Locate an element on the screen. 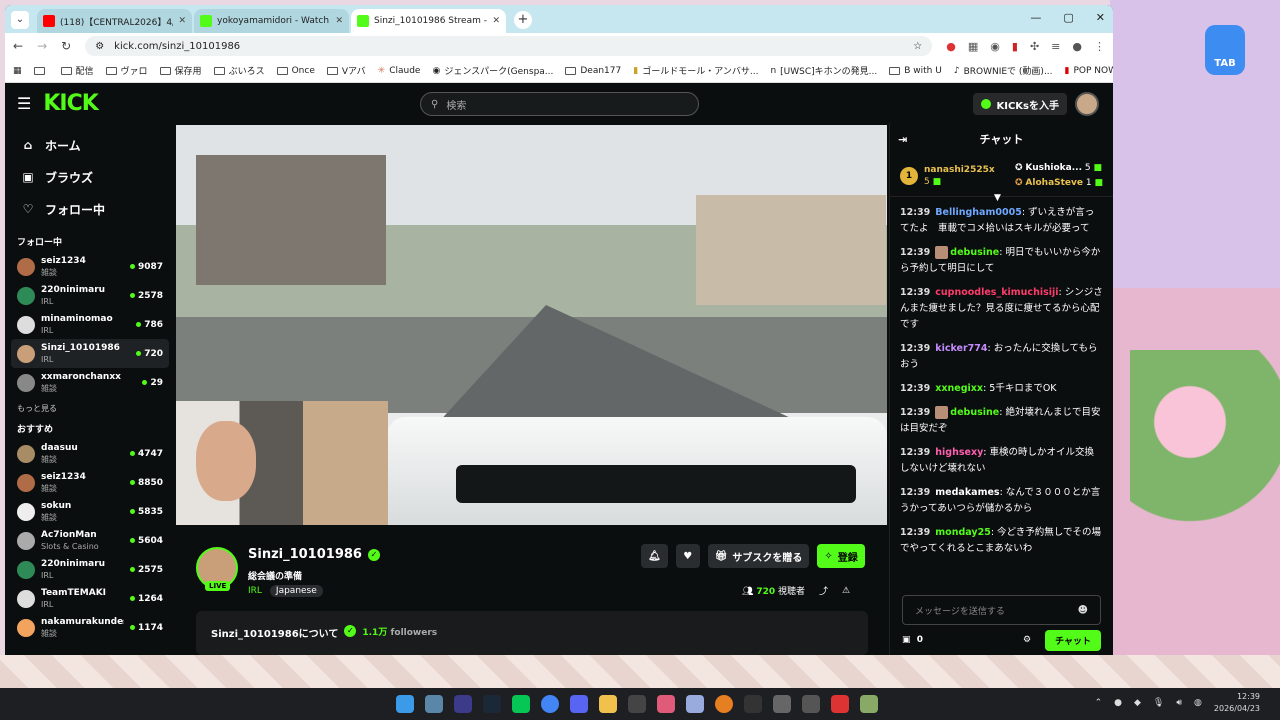  sidebar-channel: Sinzi_10101986 IRL 720 is located at coordinates (90, 353).